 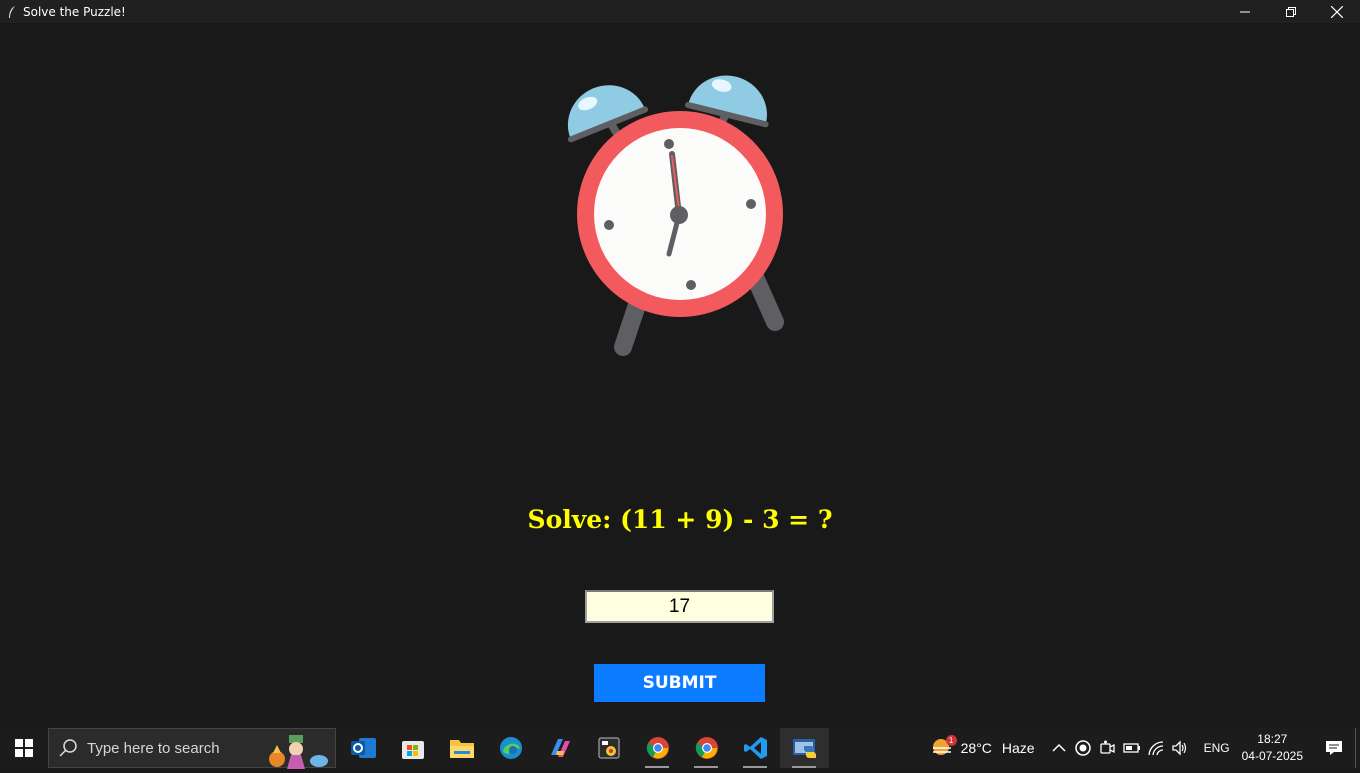 I want to click on store-app, so click(x=412, y=748).